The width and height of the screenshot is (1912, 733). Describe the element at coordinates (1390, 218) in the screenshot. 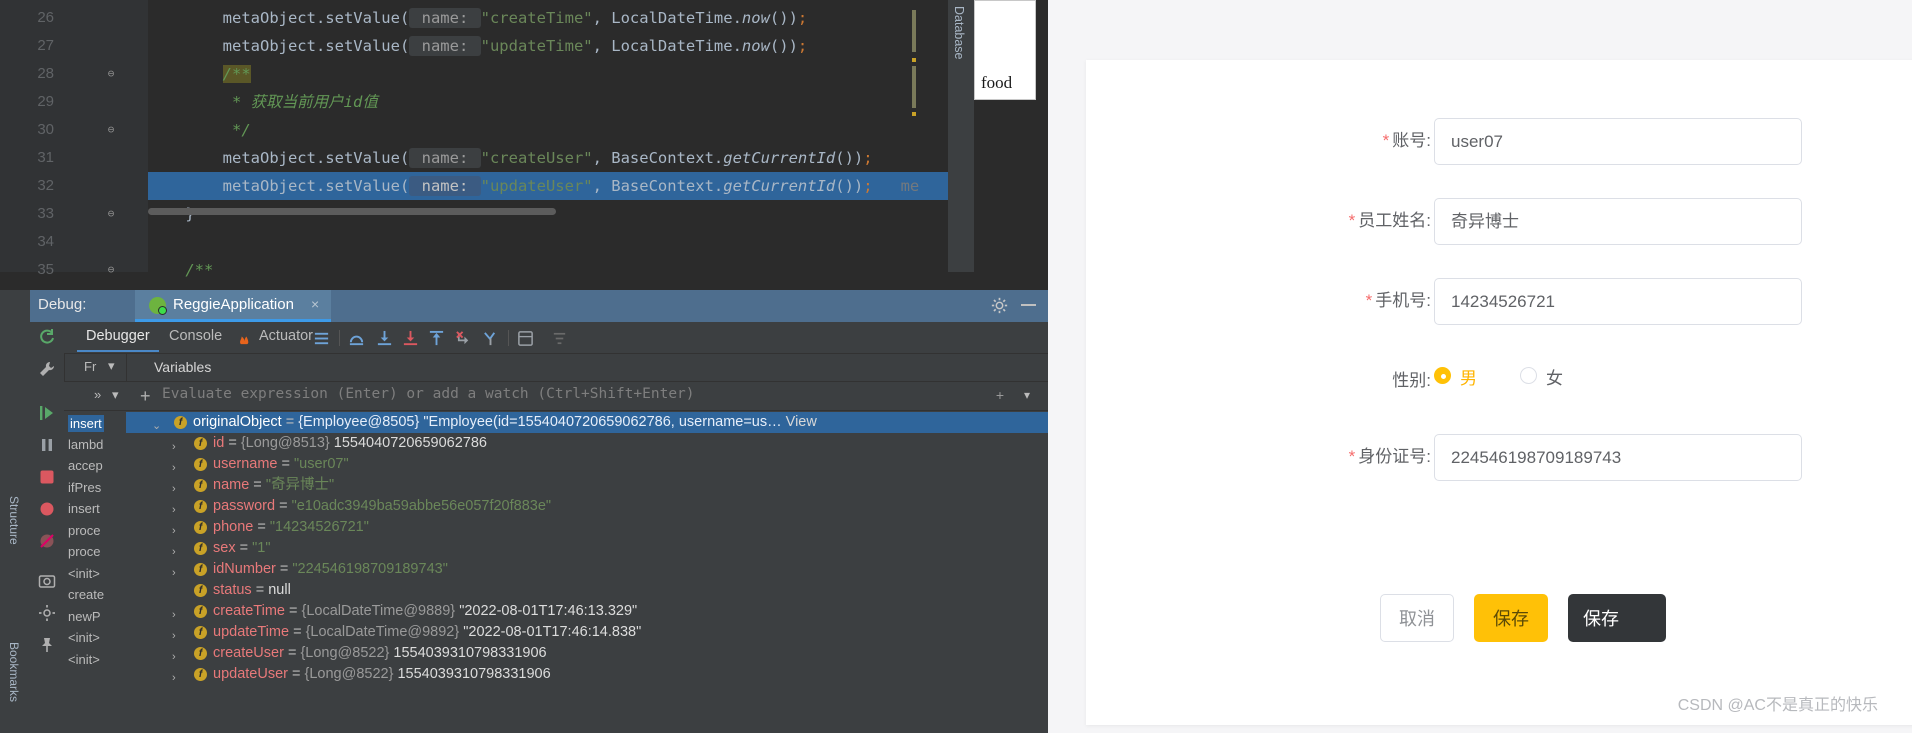

I see `employee-name-label: * 员工姓名:` at that location.